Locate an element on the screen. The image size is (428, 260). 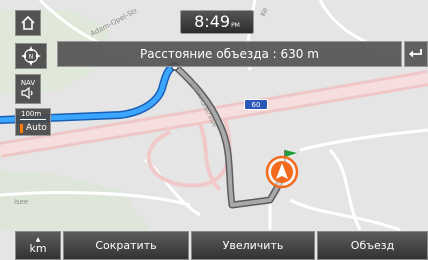
return-arrow-icon is located at coordinates (415, 53).